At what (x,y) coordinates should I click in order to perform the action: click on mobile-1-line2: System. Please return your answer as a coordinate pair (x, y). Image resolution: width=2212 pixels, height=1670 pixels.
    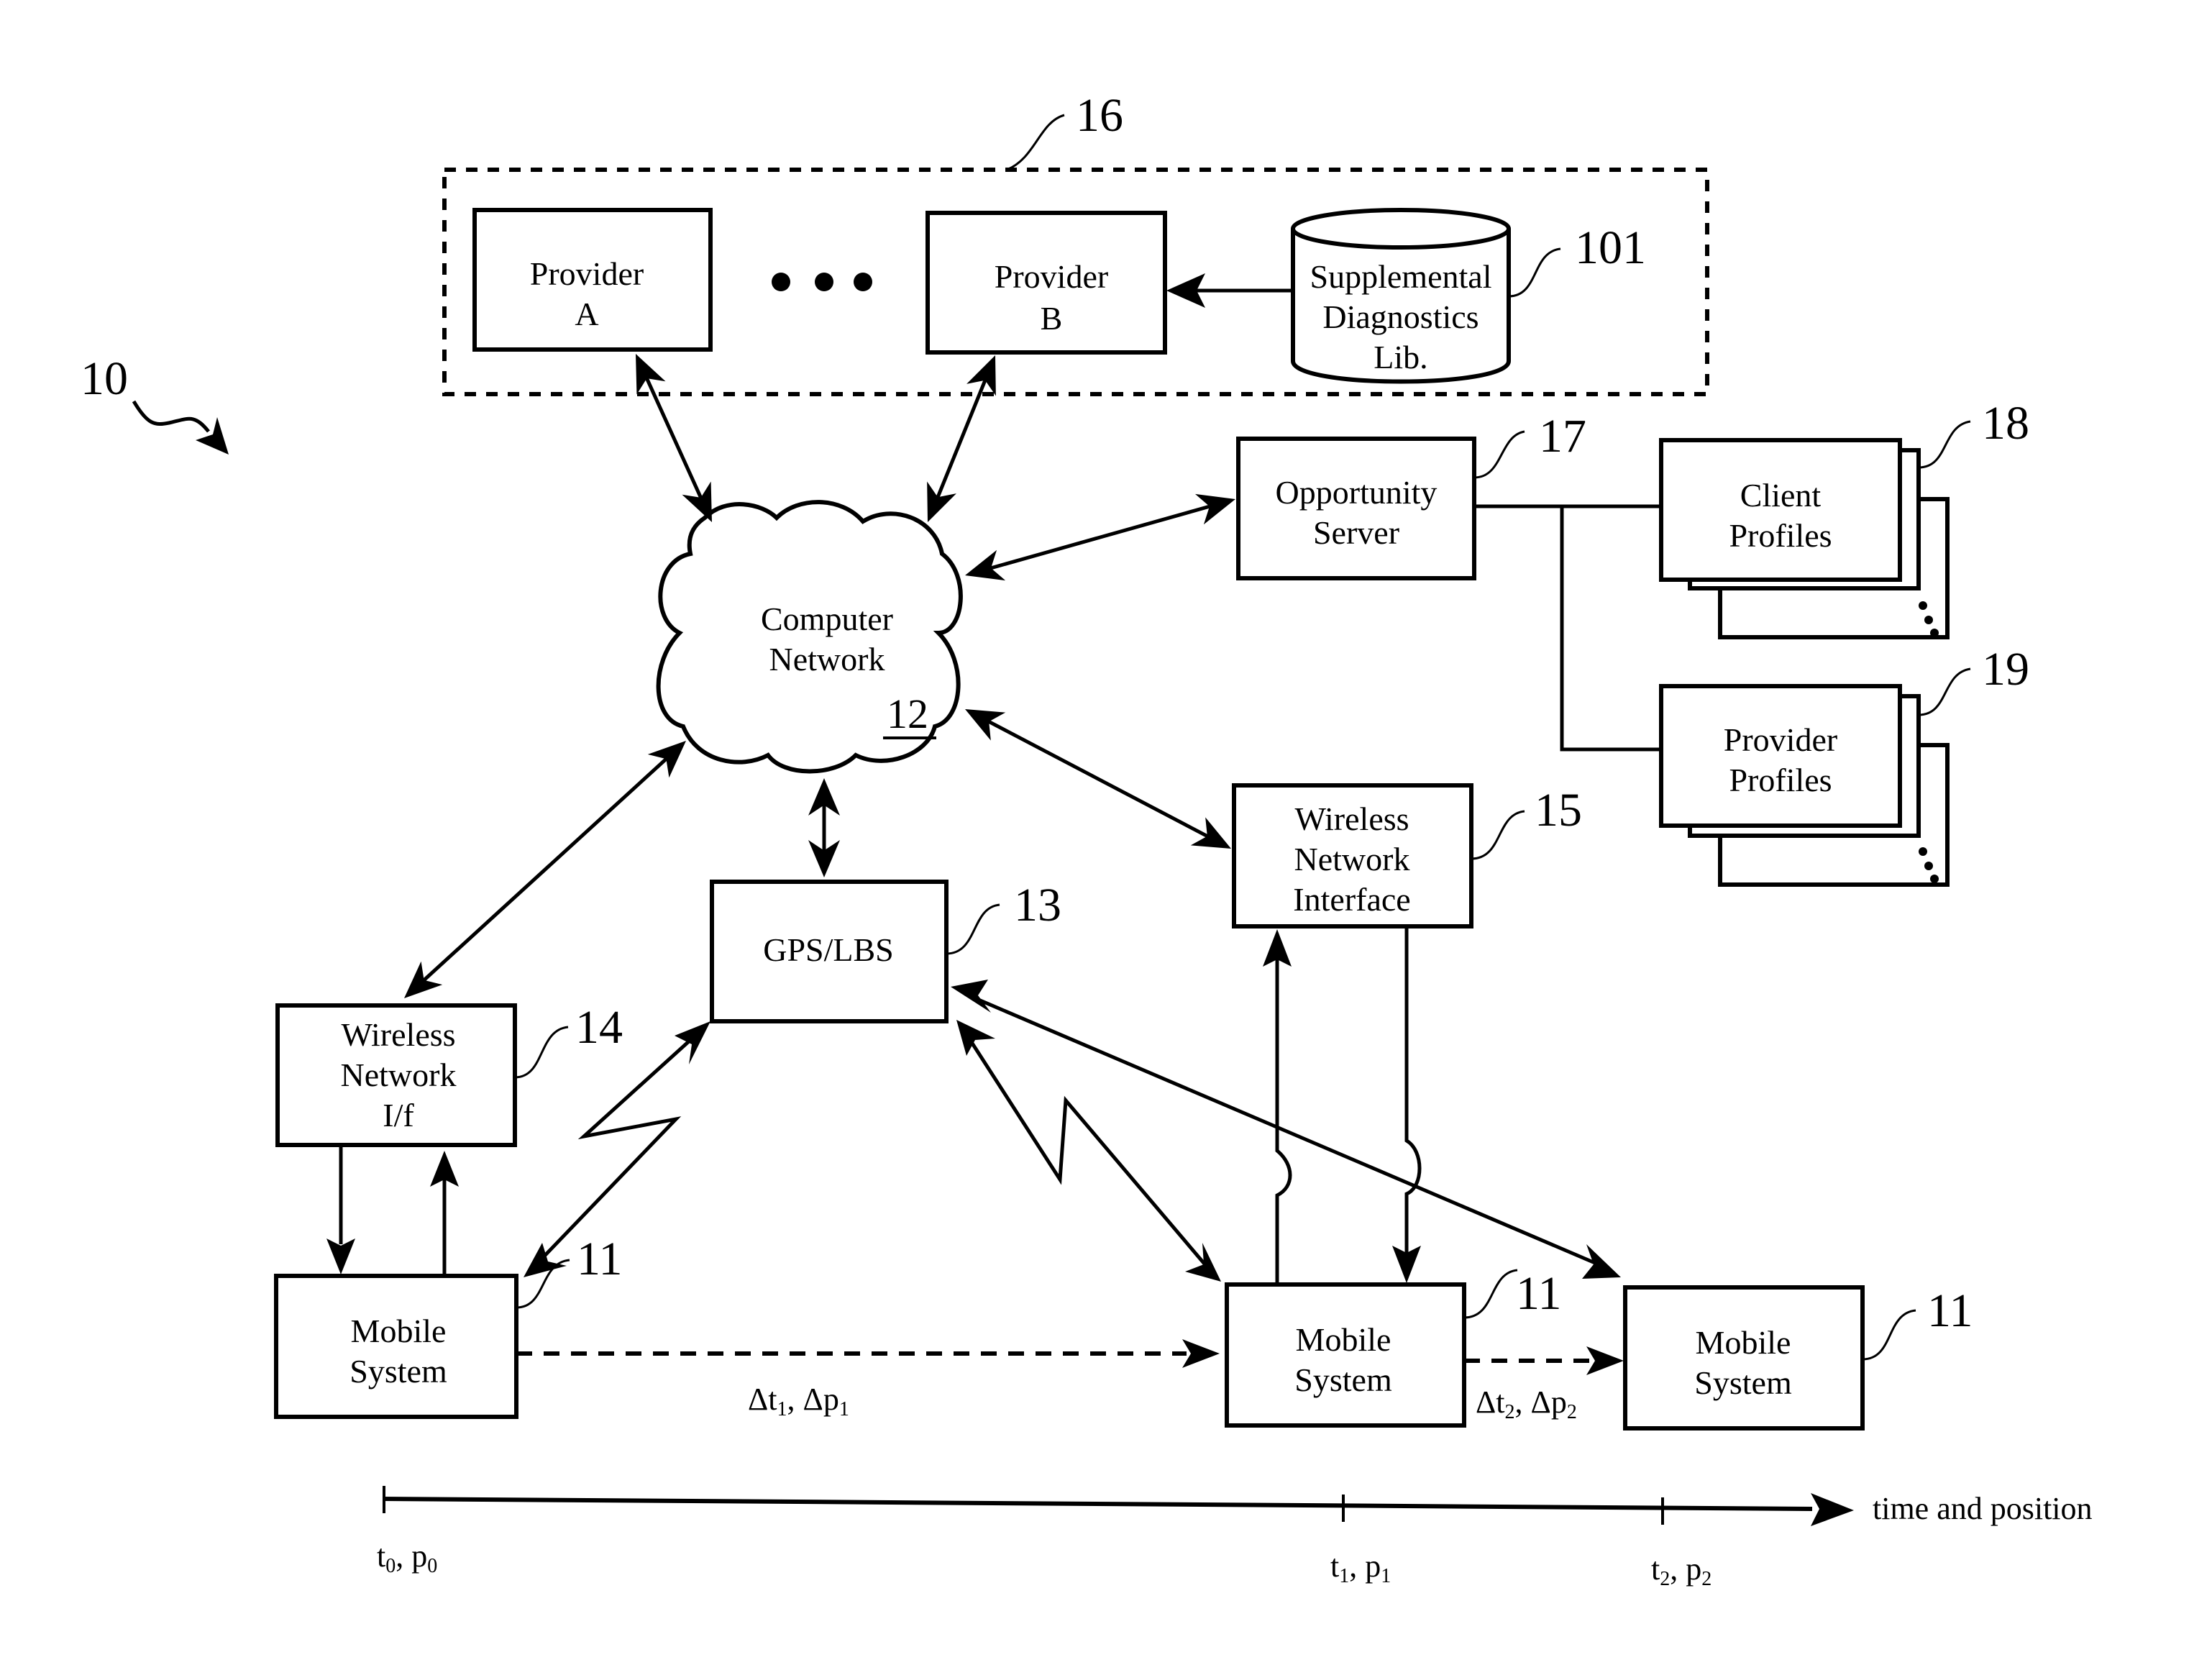
    Looking at the image, I should click on (1343, 1380).